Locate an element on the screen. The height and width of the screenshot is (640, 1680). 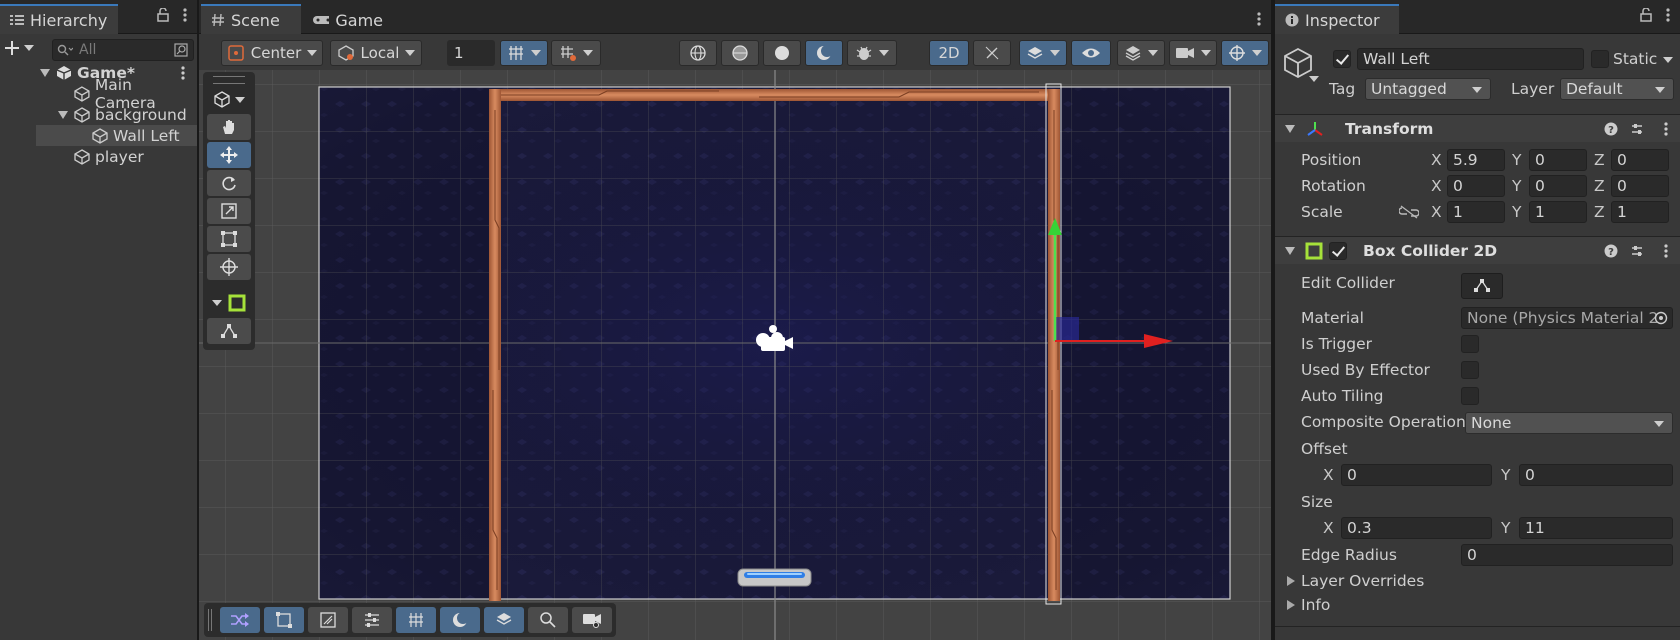
rect-tool-button is located at coordinates (229, 239).